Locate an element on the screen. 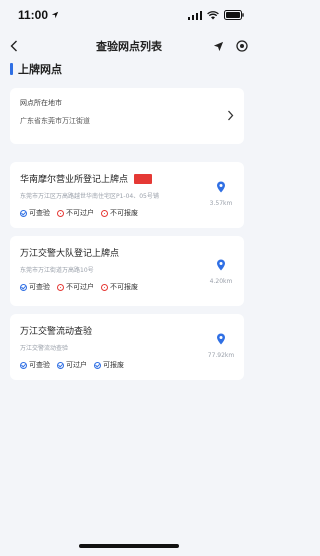 This screenshot has width=320, height=556. signal-icon is located at coordinates (195, 15).